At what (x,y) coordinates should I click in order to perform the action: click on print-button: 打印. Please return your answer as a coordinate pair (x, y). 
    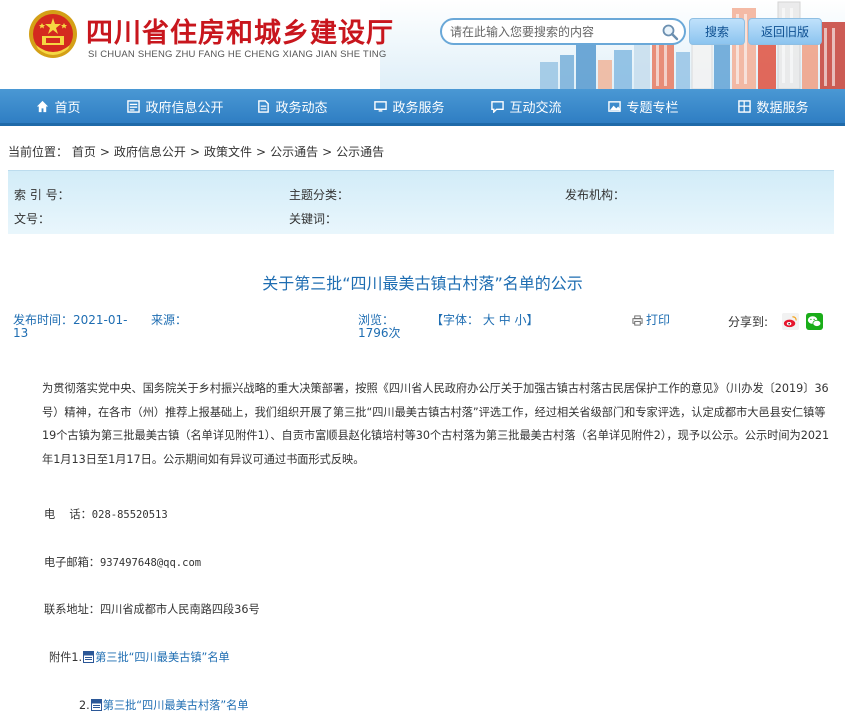
    Looking at the image, I should click on (651, 320).